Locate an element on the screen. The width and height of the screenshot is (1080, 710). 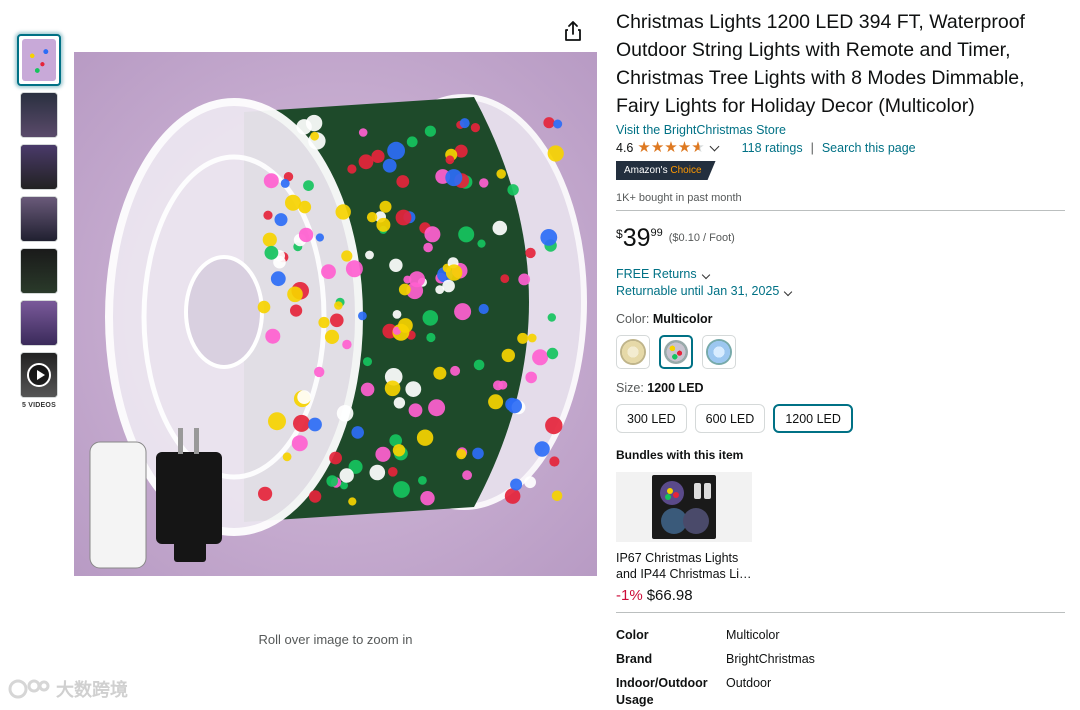
color-label: Color: Multicolor is located at coordinates (841, 319).